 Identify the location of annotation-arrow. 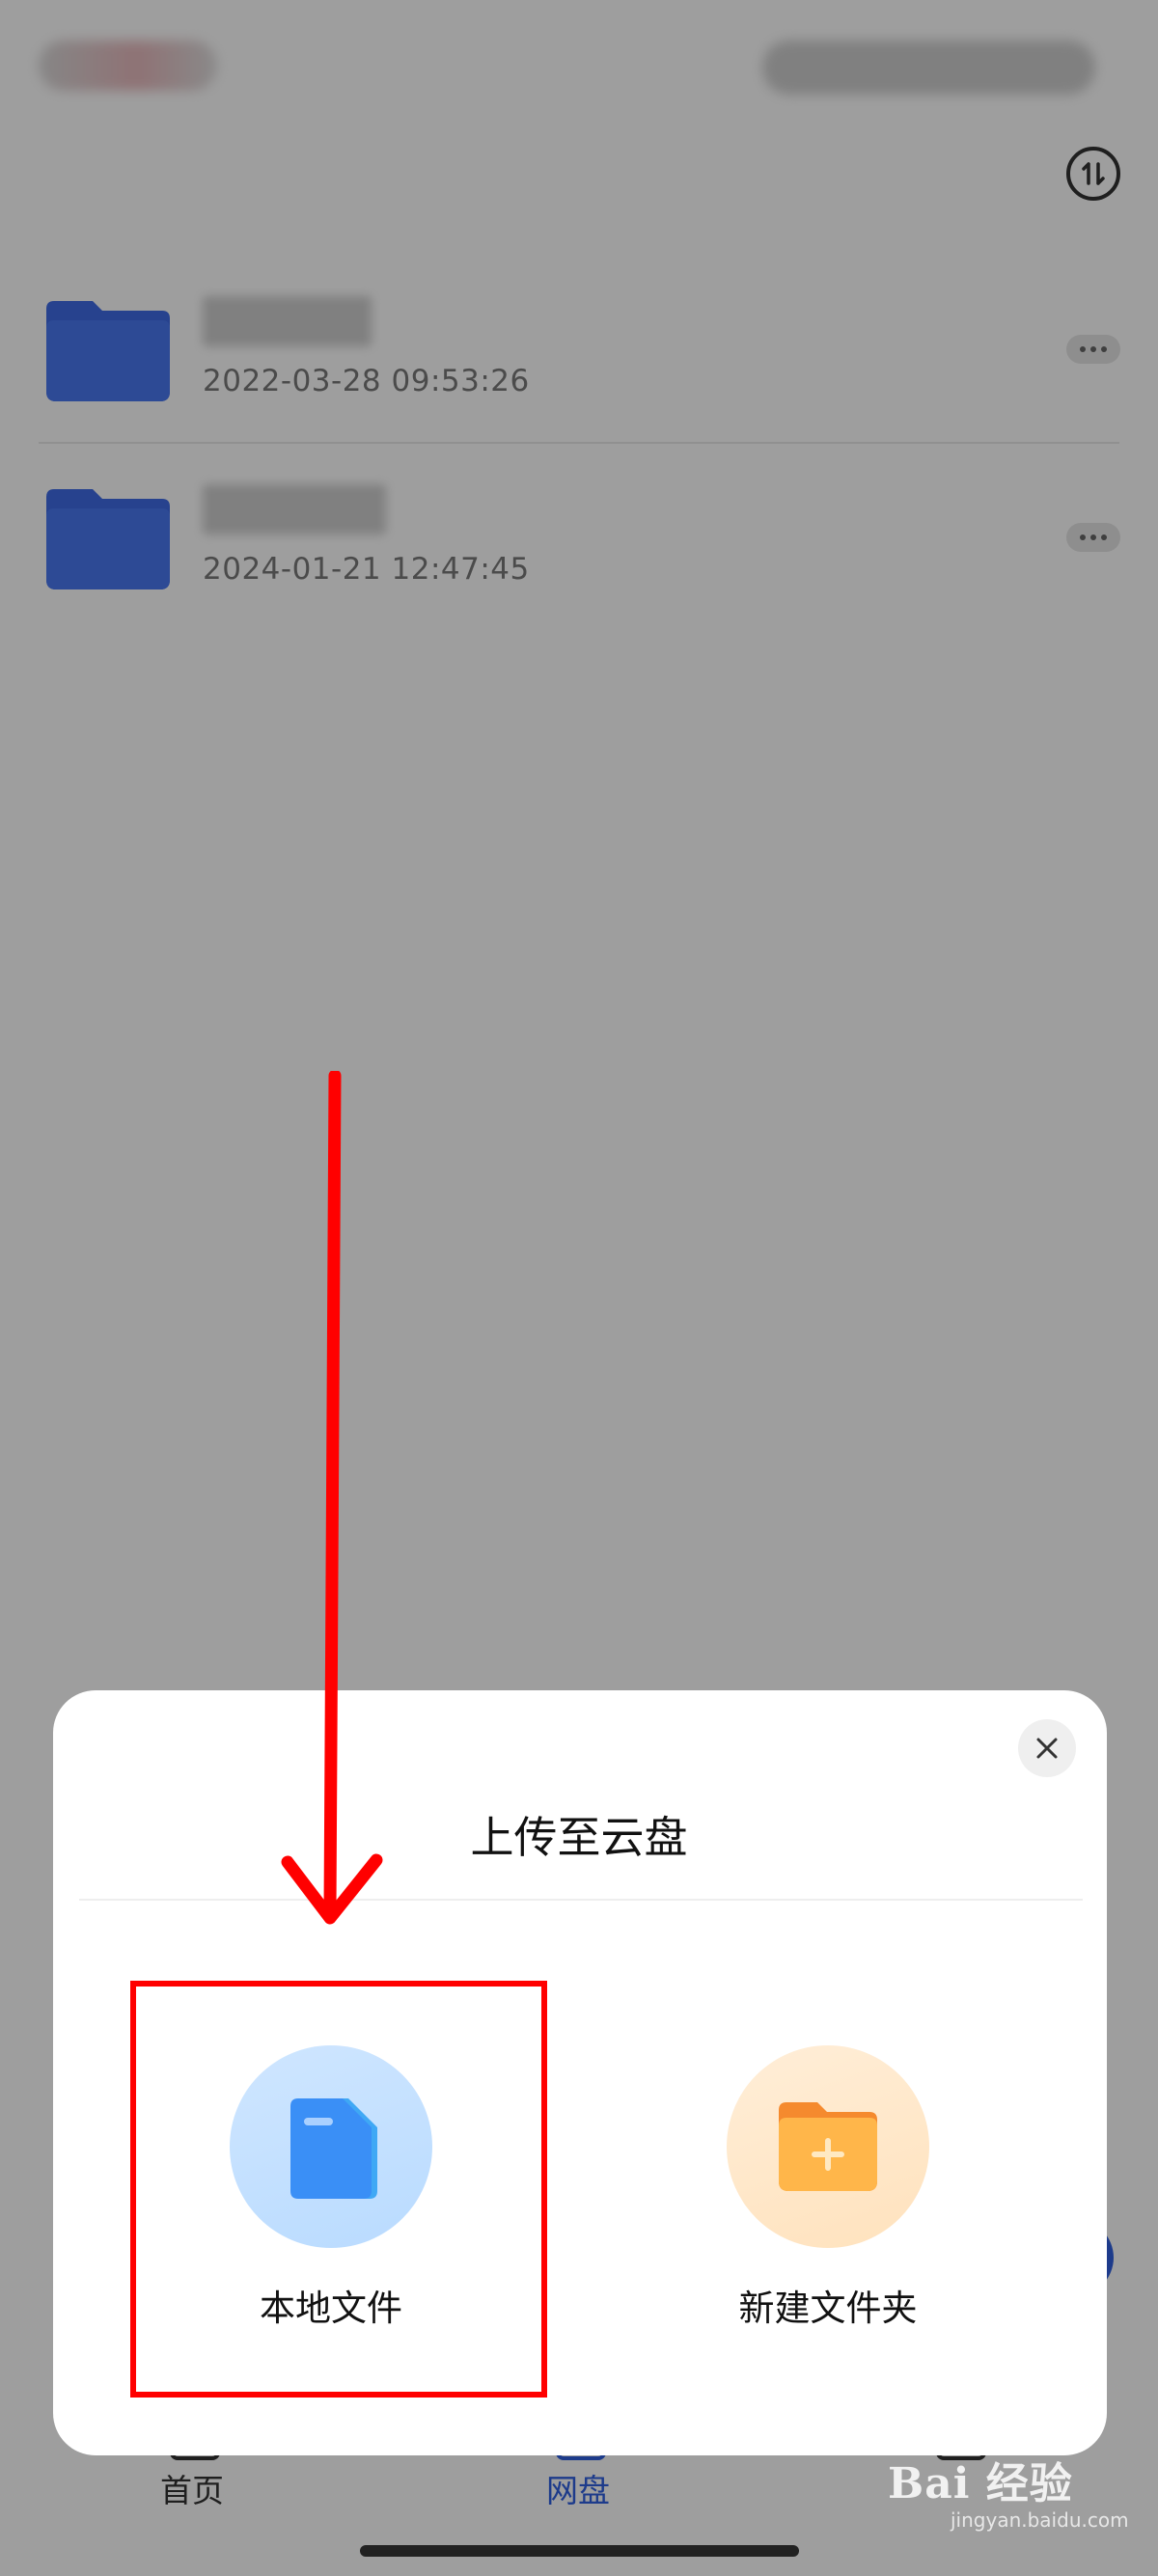
(332, 1498).